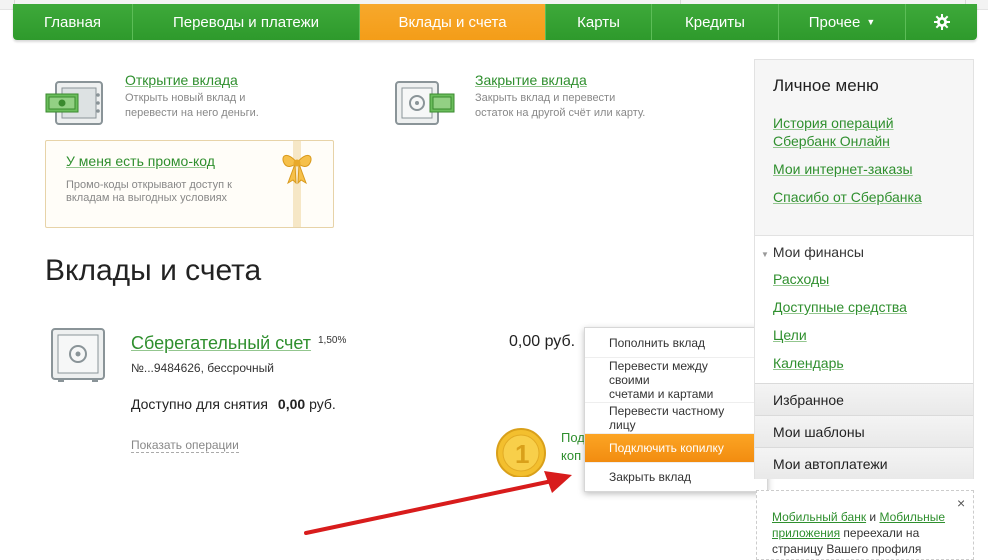 Image resolution: width=988 pixels, height=560 pixels. Describe the element at coordinates (808, 363) in the screenshot. I see `calendar-link: Календарь` at that location.